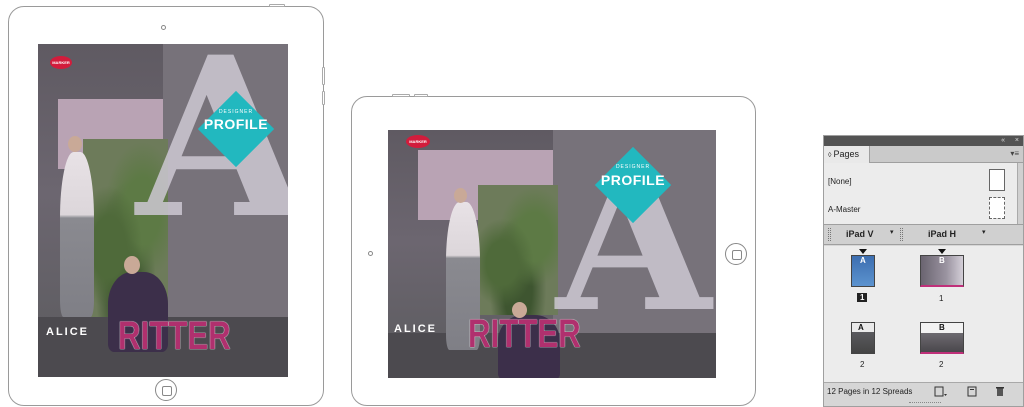  Describe the element at coordinates (984, 232) in the screenshot. I see `layout-ipad-h-menu-icon: ▾` at that location.